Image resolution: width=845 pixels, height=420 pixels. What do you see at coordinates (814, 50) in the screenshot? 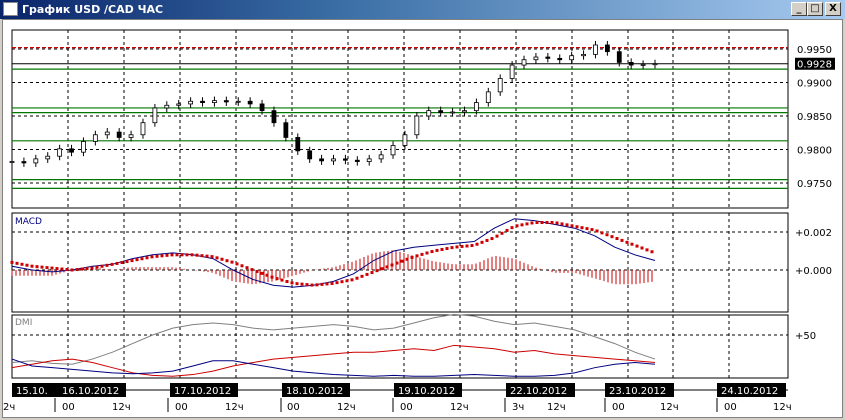
I see `price-axis-label: 0.9950` at bounding box center [814, 50].